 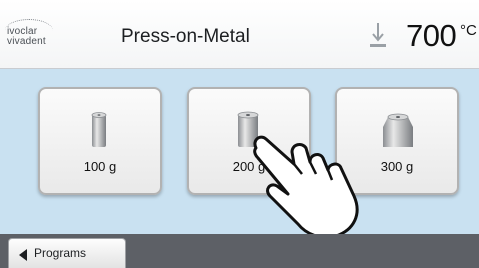 What do you see at coordinates (468, 30) in the screenshot?
I see `temperature-unit: °C` at bounding box center [468, 30].